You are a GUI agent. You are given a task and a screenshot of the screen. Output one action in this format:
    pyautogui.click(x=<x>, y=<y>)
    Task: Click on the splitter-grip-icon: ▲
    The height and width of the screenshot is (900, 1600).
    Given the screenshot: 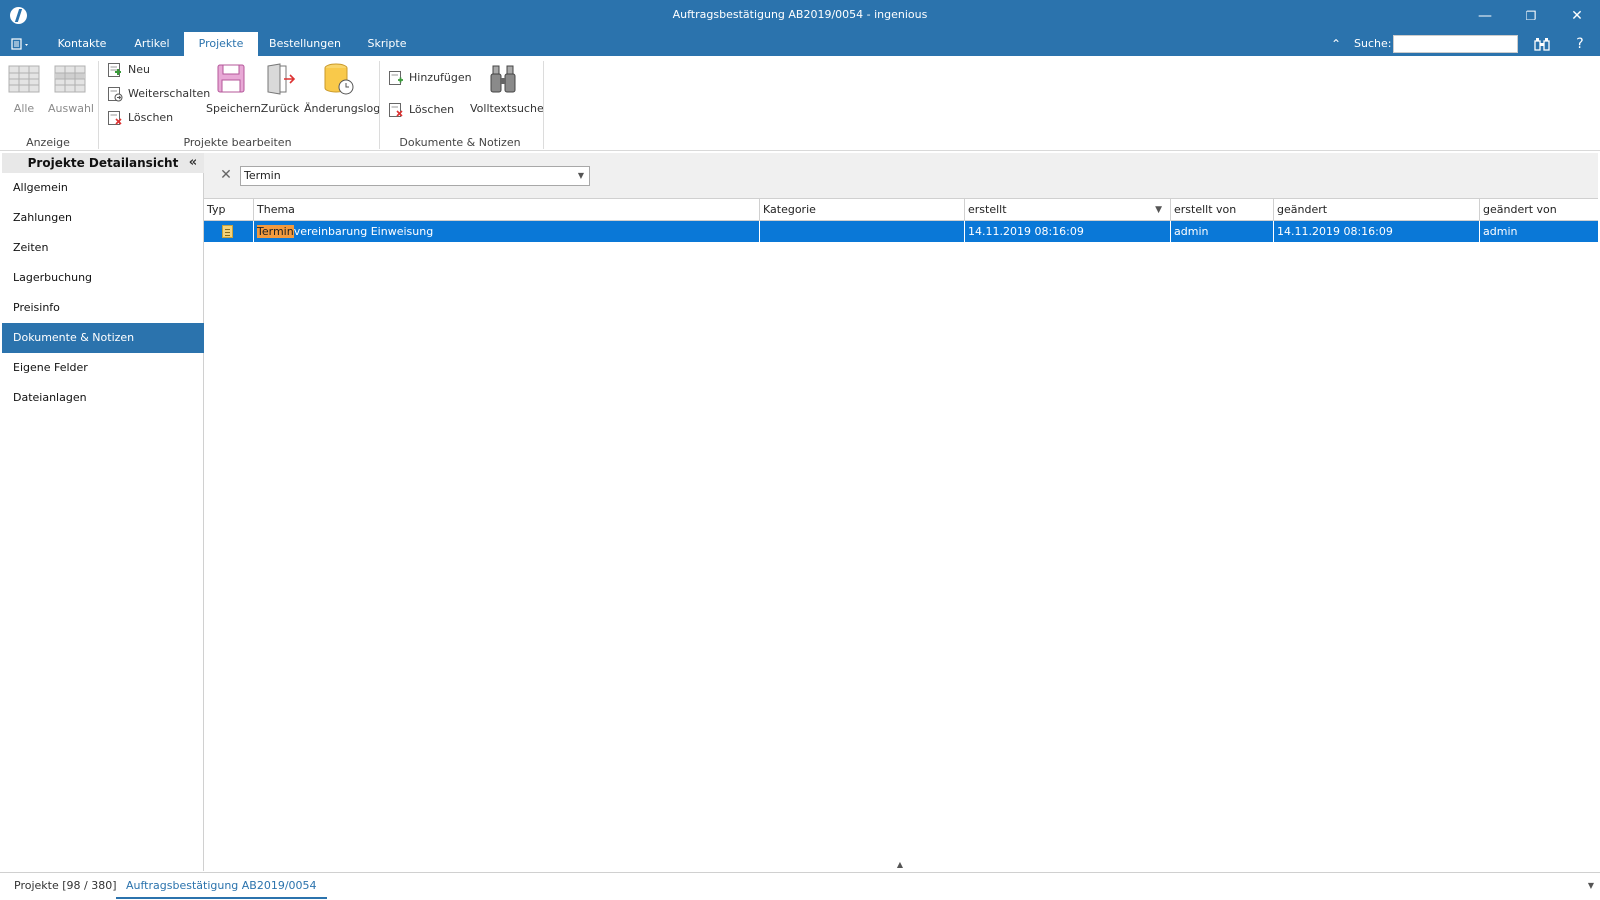 What is the action you would take?
    pyautogui.click(x=900, y=864)
    